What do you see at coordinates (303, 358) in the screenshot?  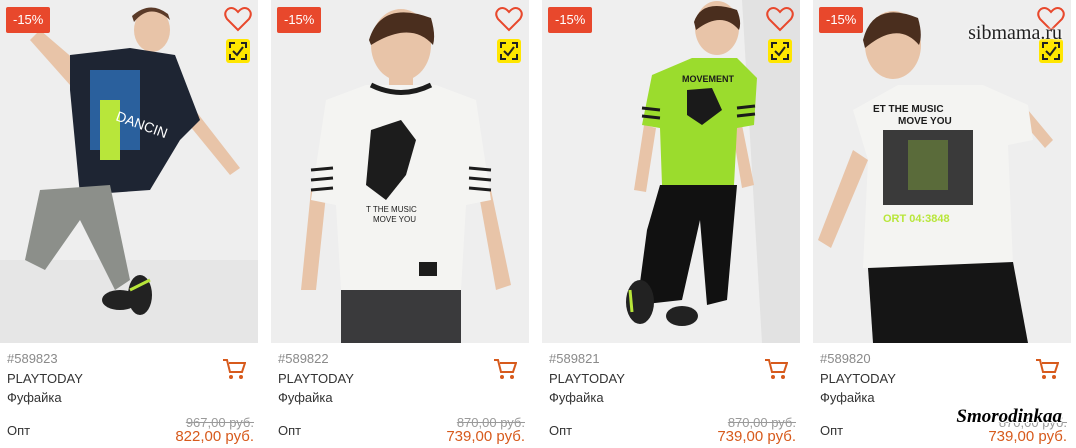 I see `product-sku: #589822` at bounding box center [303, 358].